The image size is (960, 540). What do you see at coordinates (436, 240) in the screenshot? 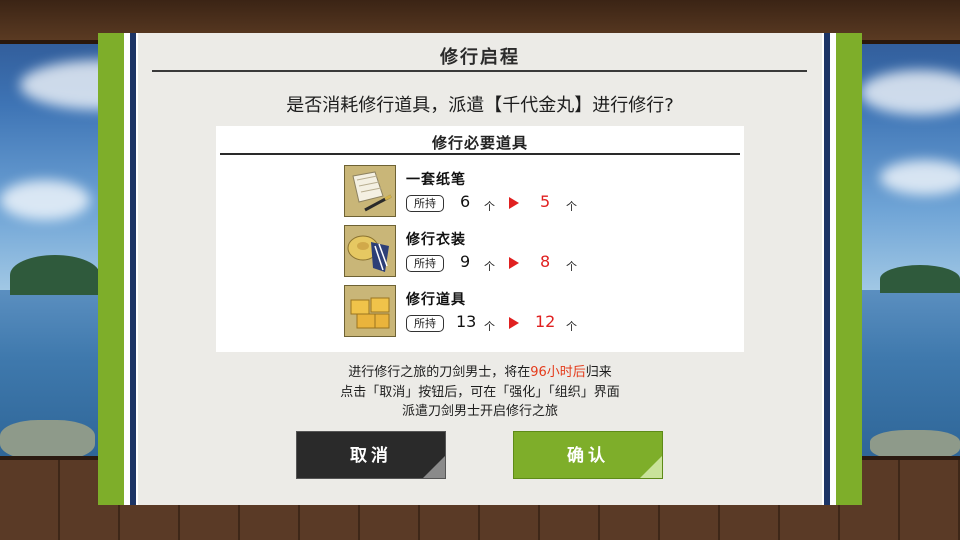
I see `item-name: 修行衣装` at bounding box center [436, 240].